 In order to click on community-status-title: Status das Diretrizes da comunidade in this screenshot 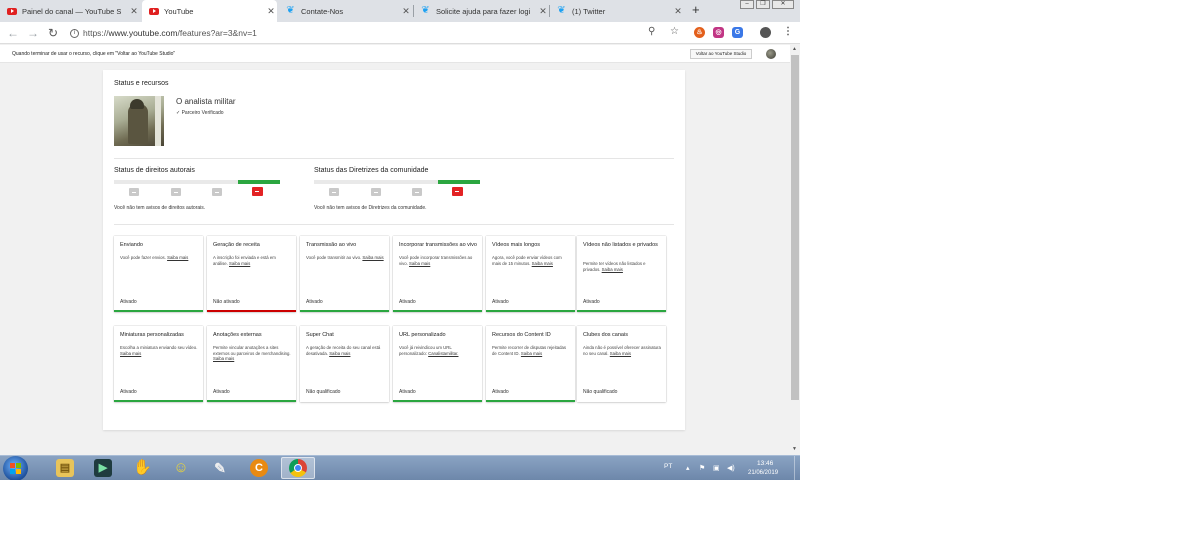, I will do `click(371, 170)`.